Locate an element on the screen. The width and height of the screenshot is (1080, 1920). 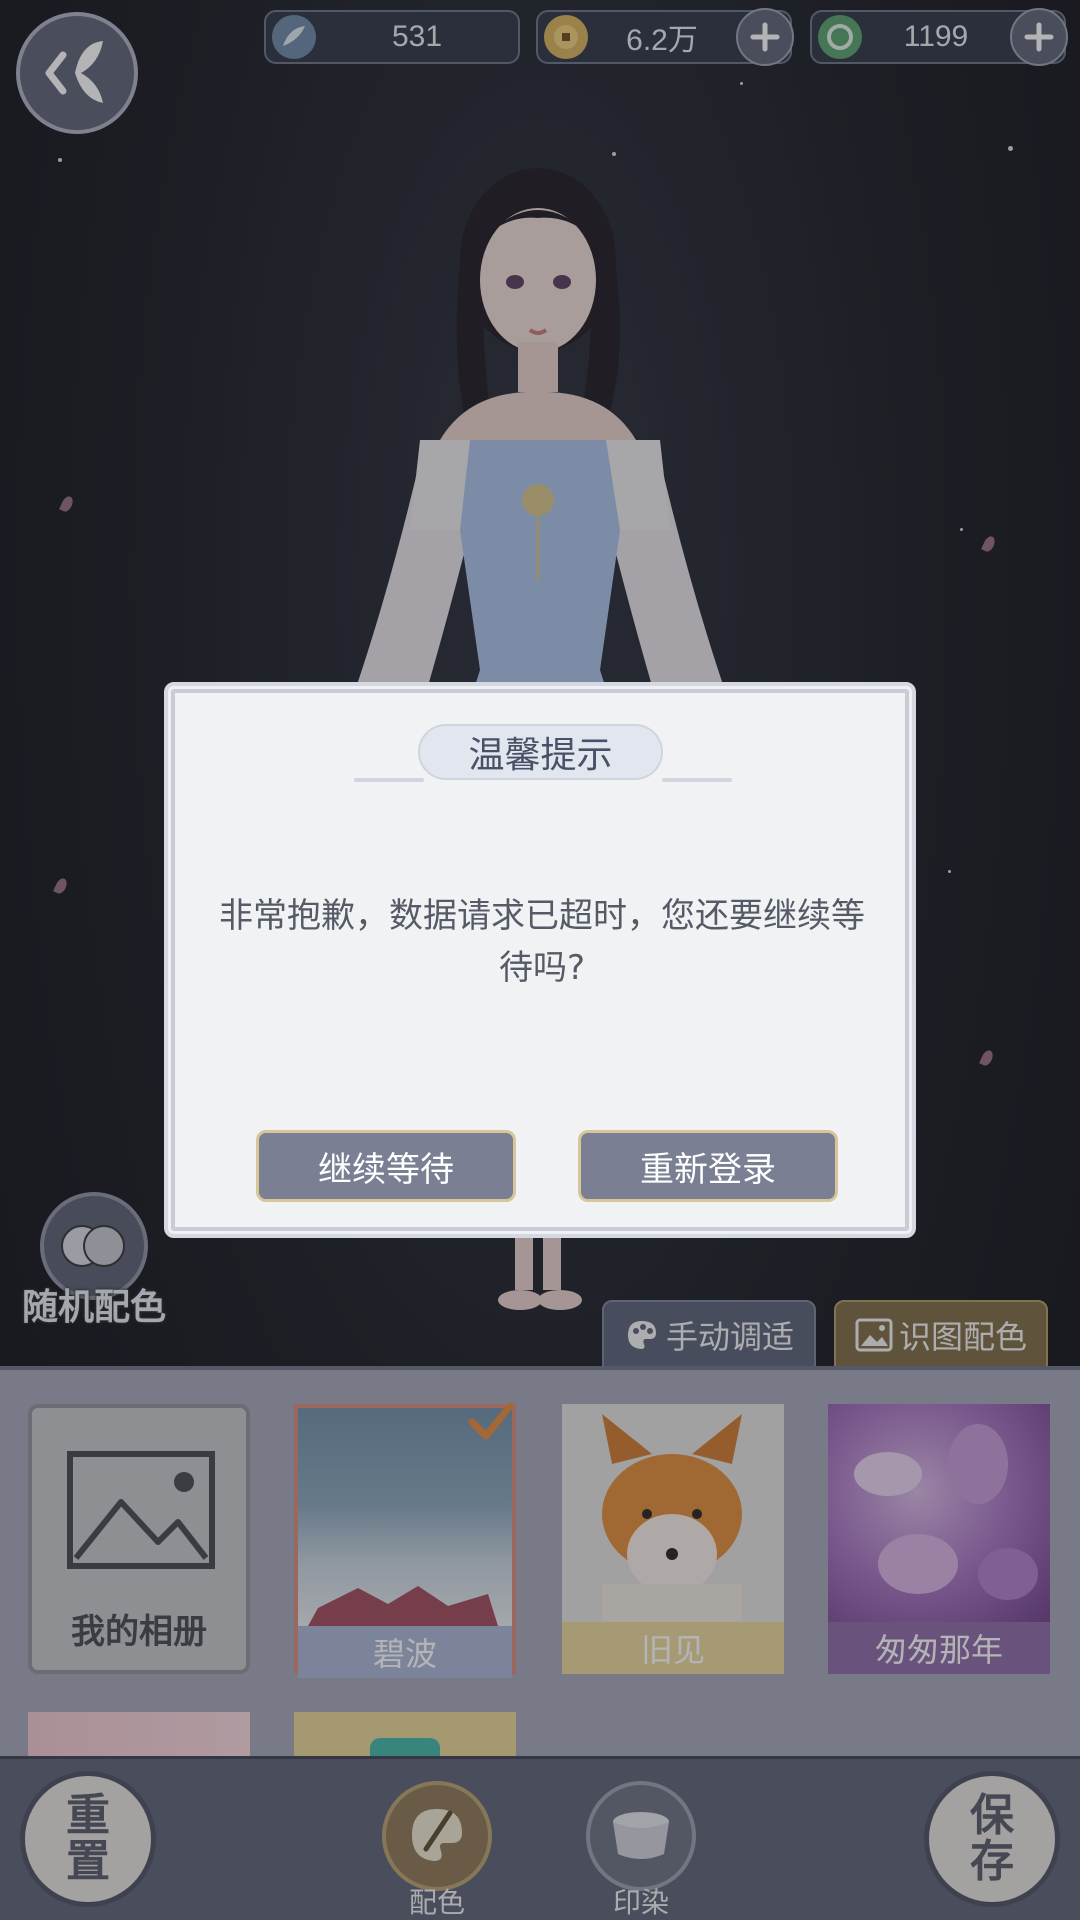
title-ornament-right is located at coordinates (697, 780).